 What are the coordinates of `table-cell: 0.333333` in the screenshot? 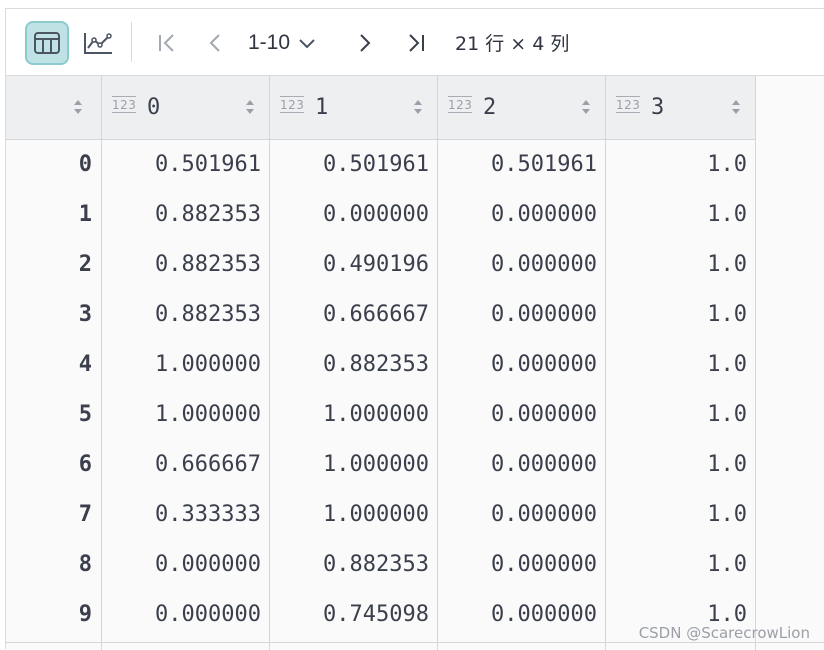 It's located at (186, 515).